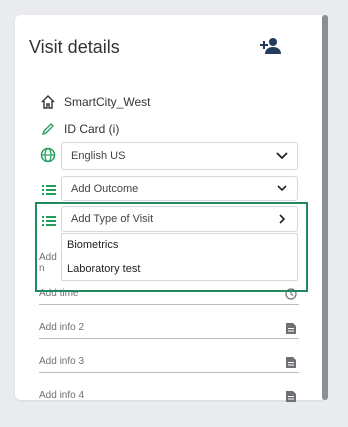 Image resolution: width=348 pixels, height=427 pixels. Describe the element at coordinates (169, 329) in the screenshot. I see `info2-field: Add info 2` at that location.